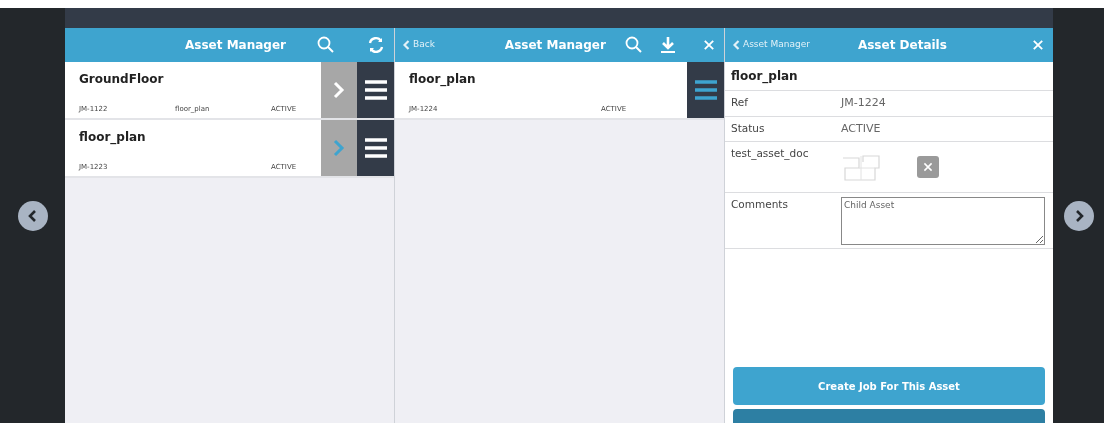 This screenshot has width=1104, height=423. Describe the element at coordinates (419, 45) in the screenshot. I see `back-link: Back` at that location.